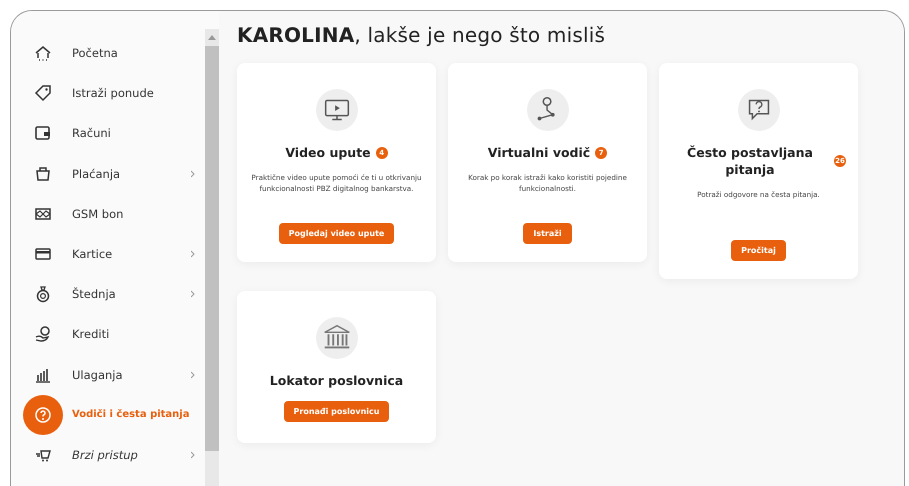 The width and height of the screenshot is (909, 486). Describe the element at coordinates (43, 334) in the screenshot. I see `coin-hand-icon` at that location.